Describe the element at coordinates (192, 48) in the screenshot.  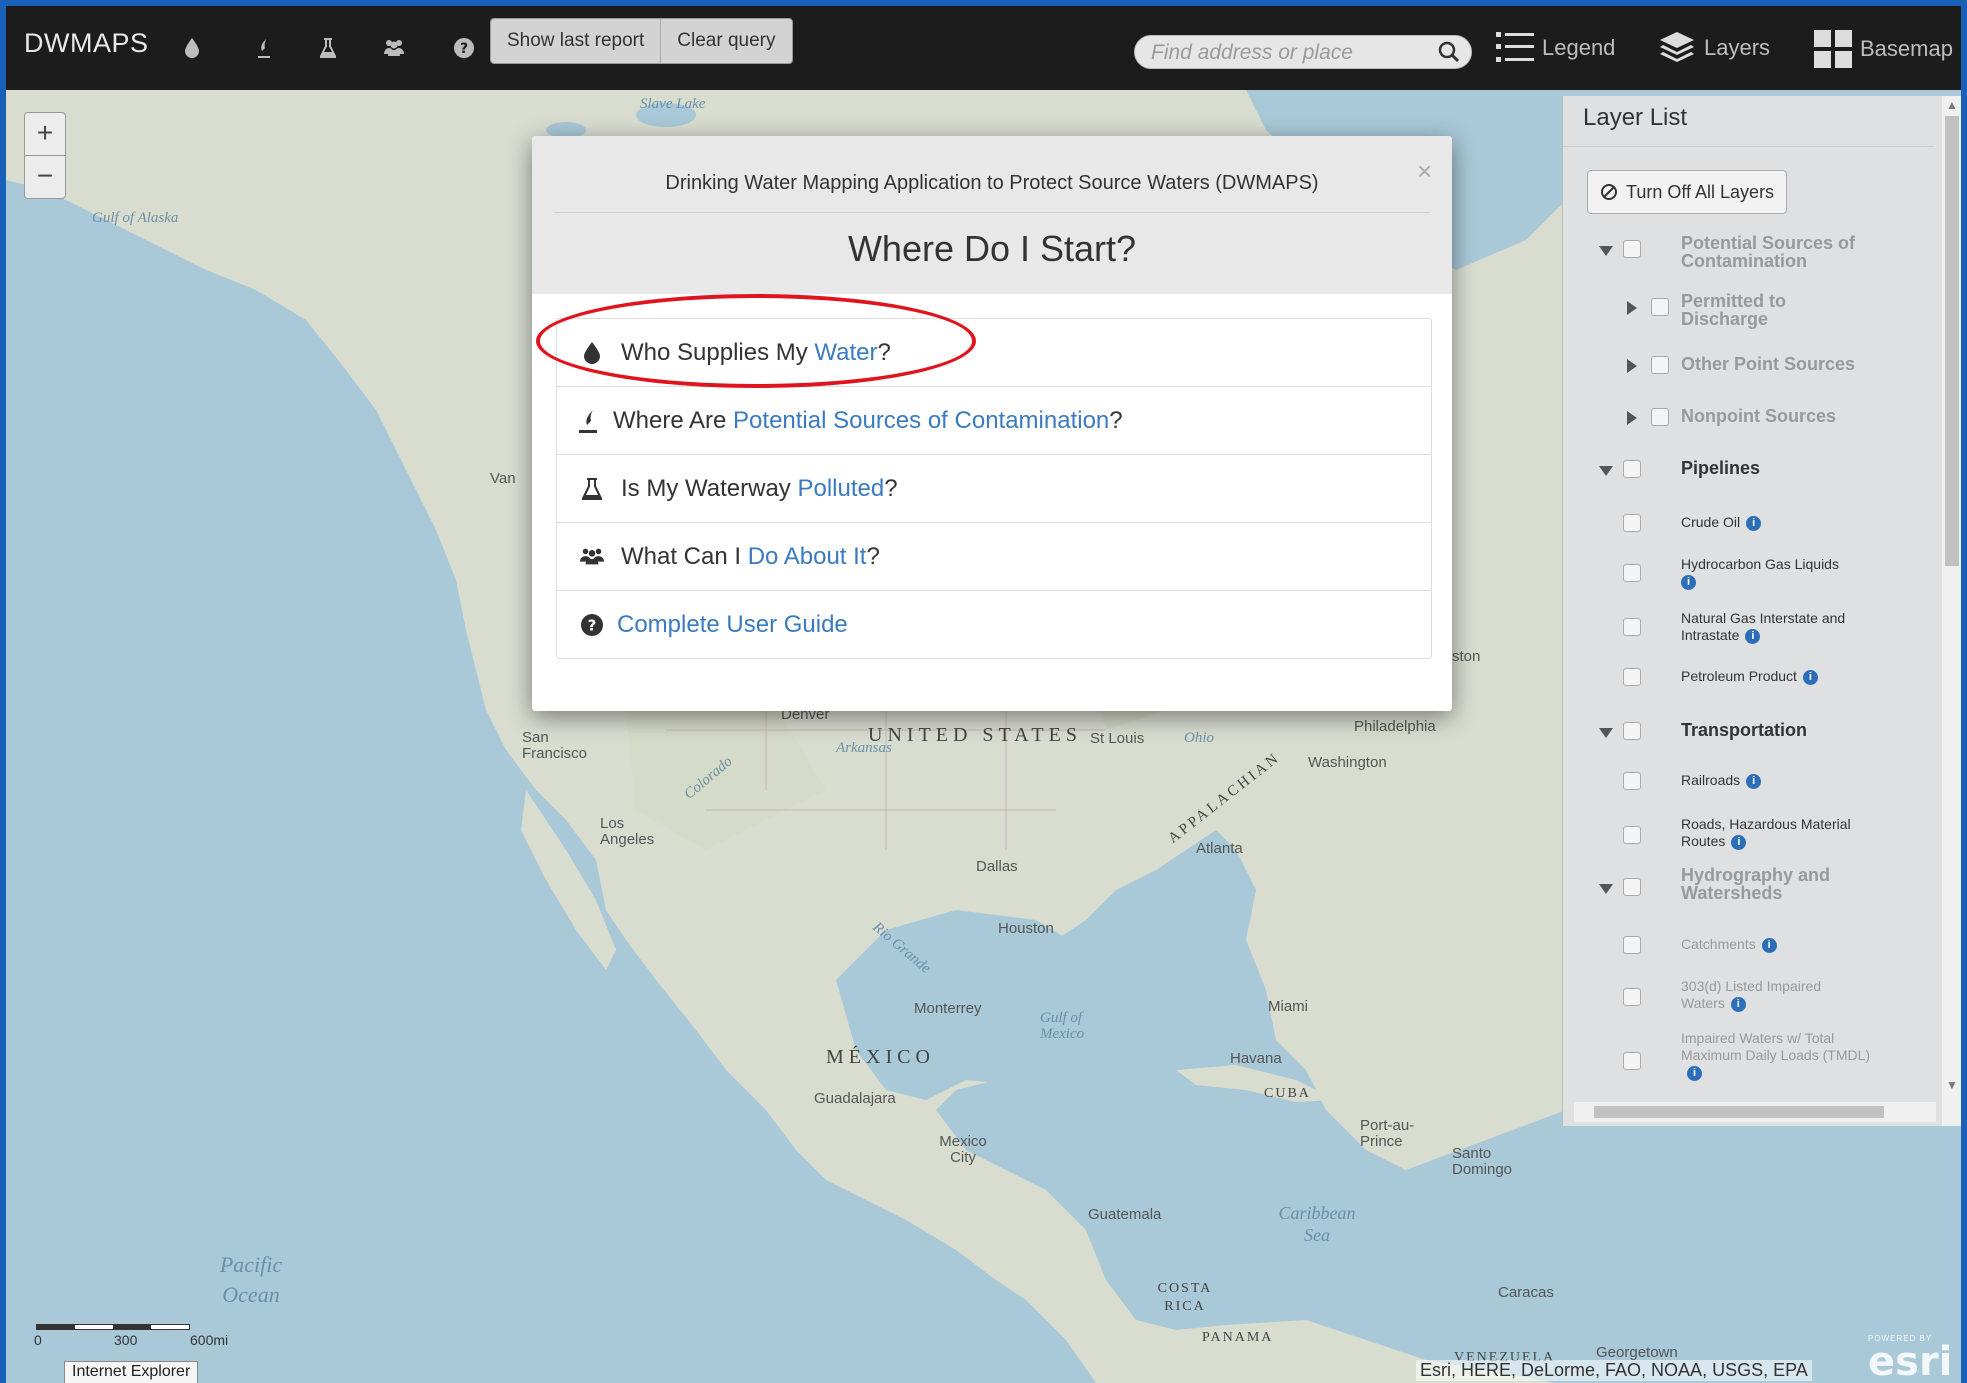
I see `water-drop-icon` at that location.